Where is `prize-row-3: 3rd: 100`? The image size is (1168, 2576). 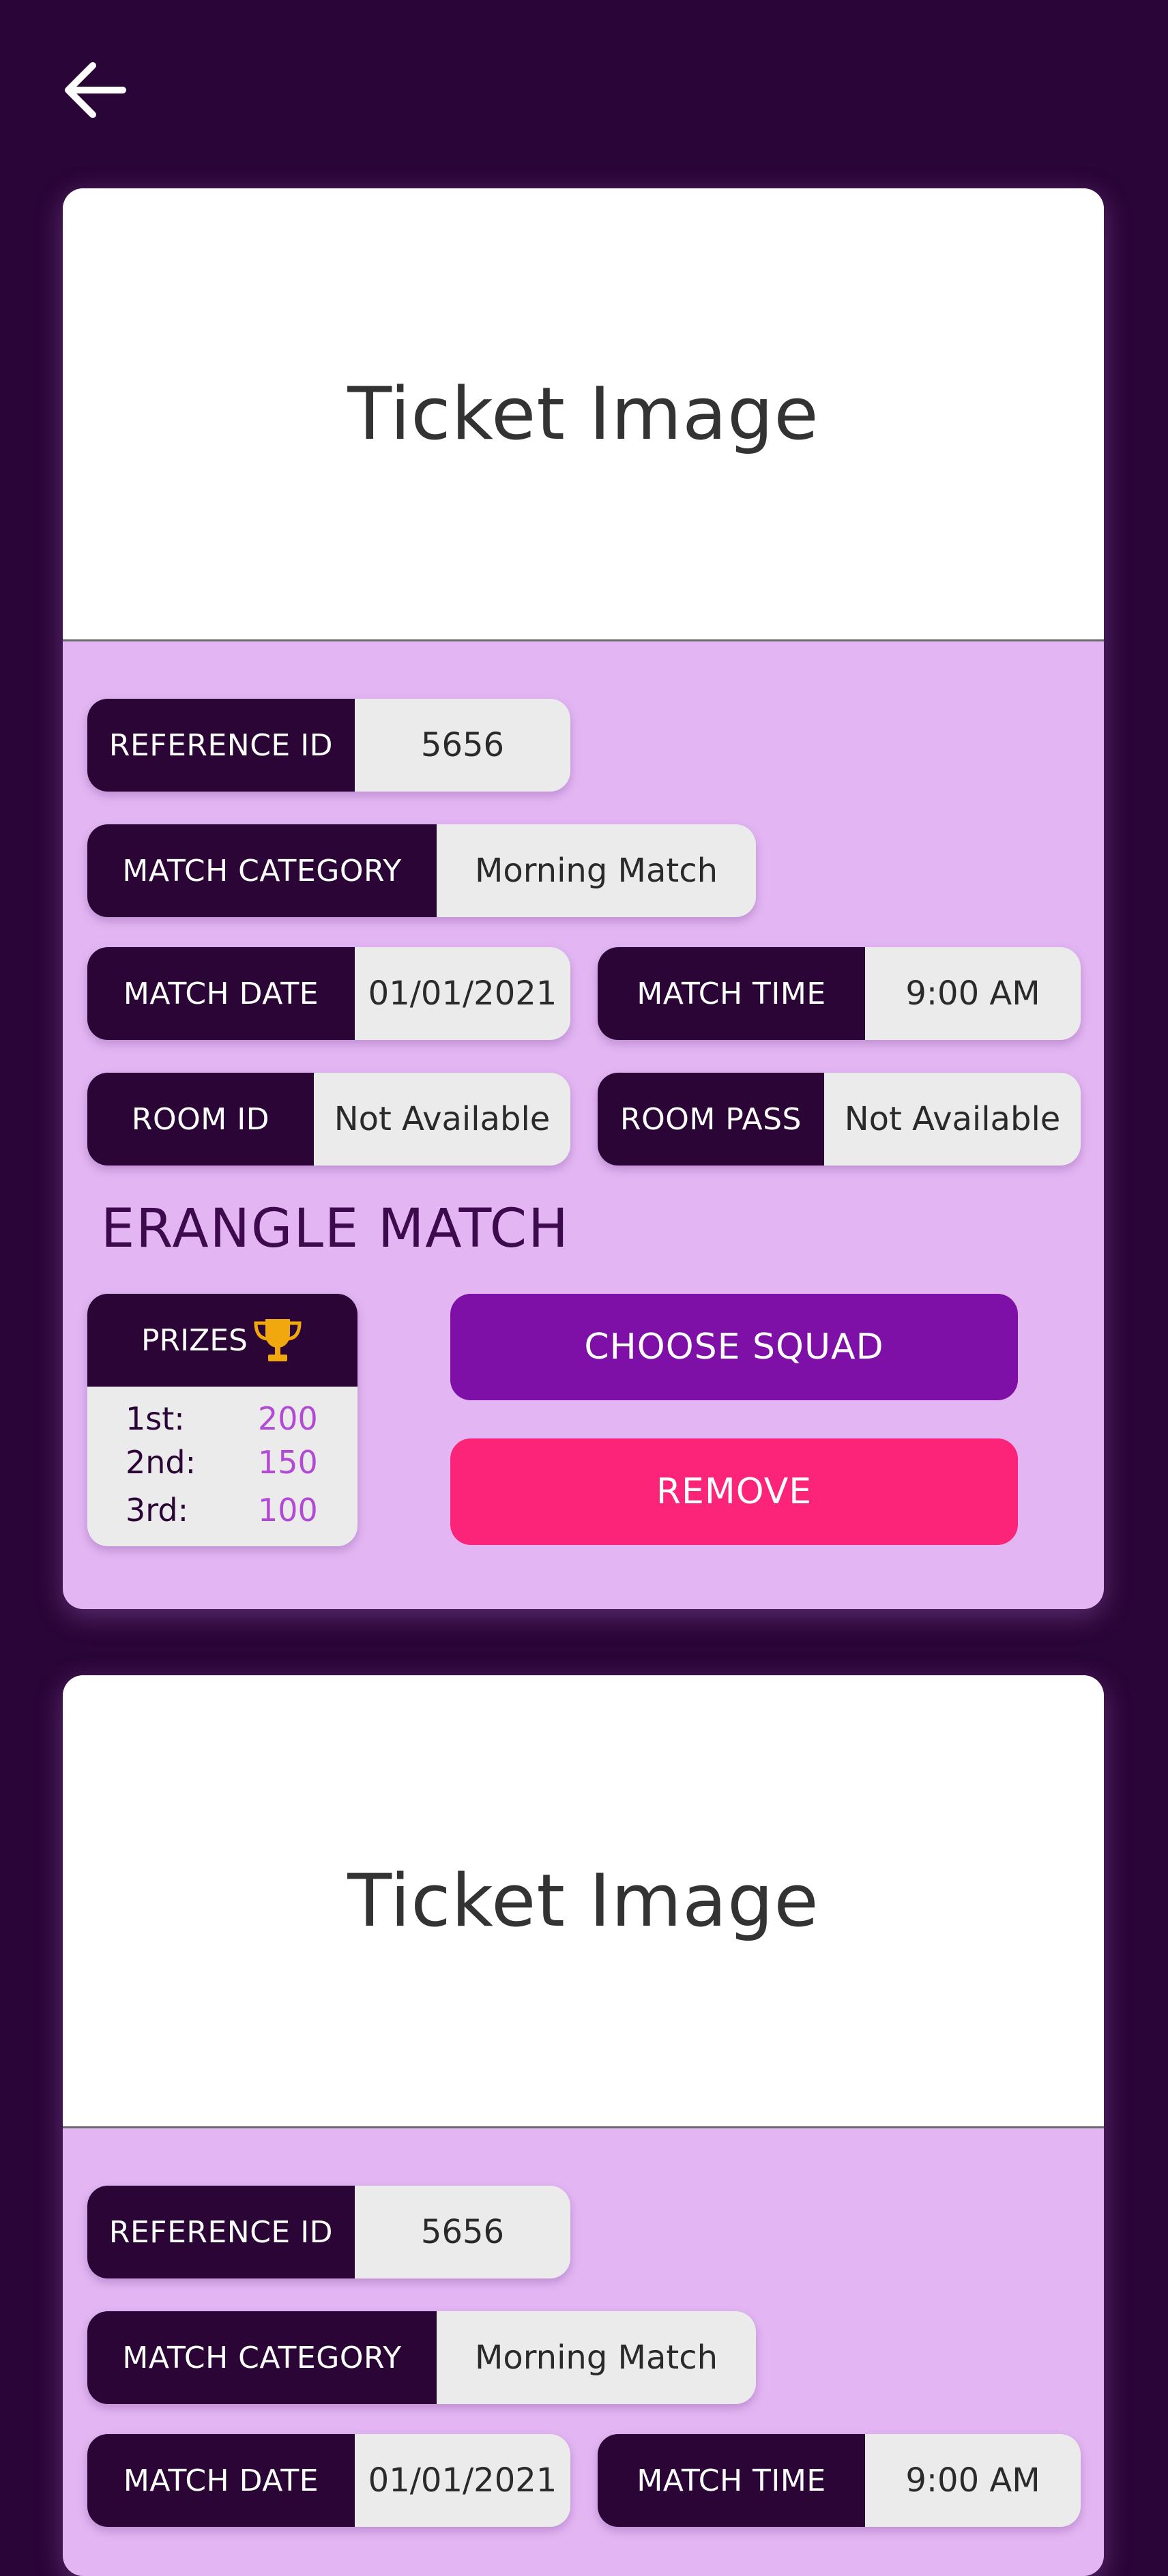 prize-row-3: 3rd: 100 is located at coordinates (222, 1514).